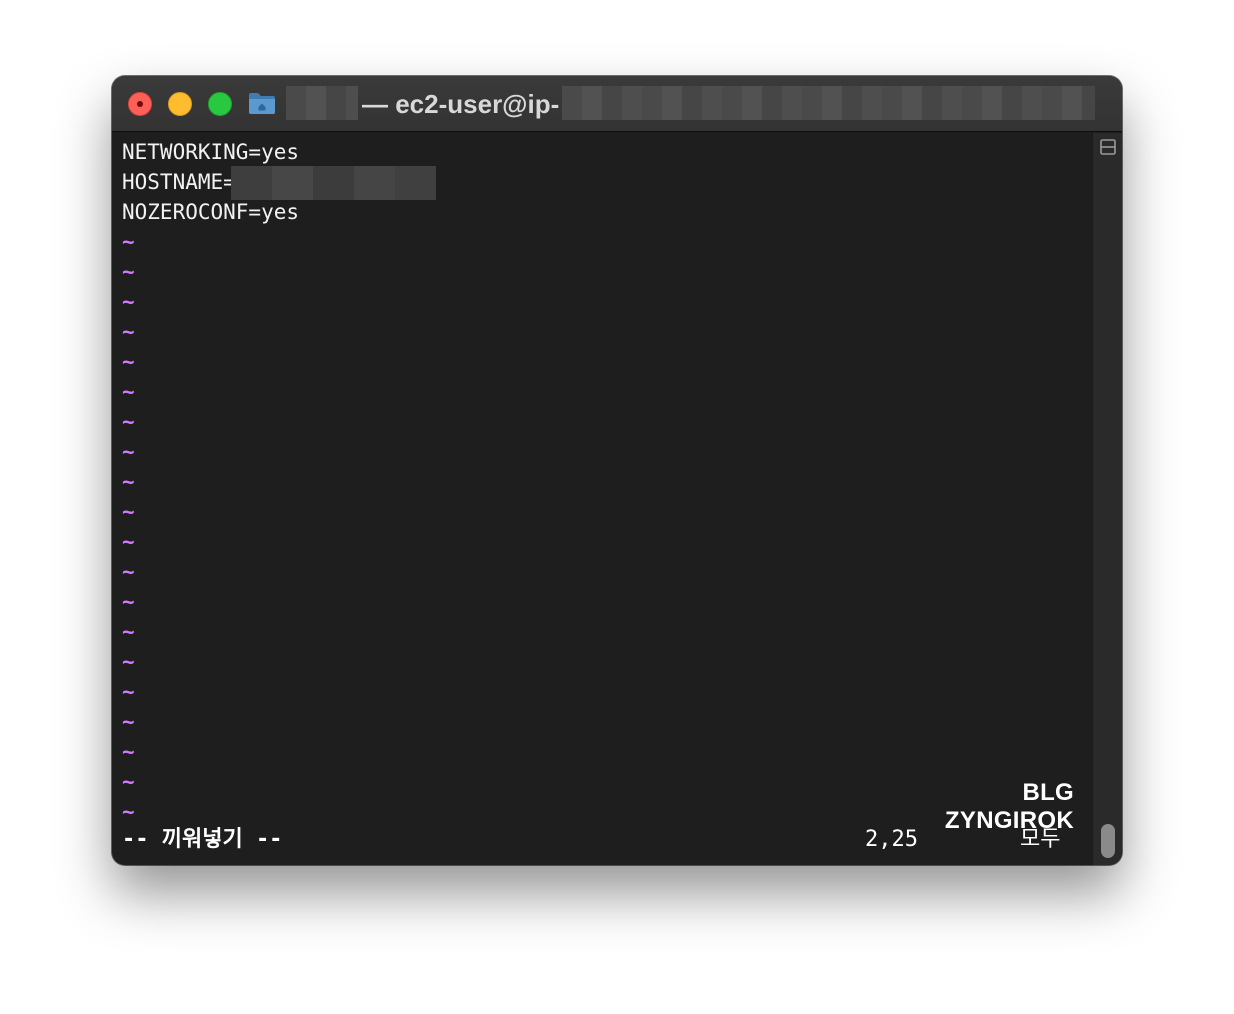  I want to click on vertical-scrollbar, so click(1107, 499).